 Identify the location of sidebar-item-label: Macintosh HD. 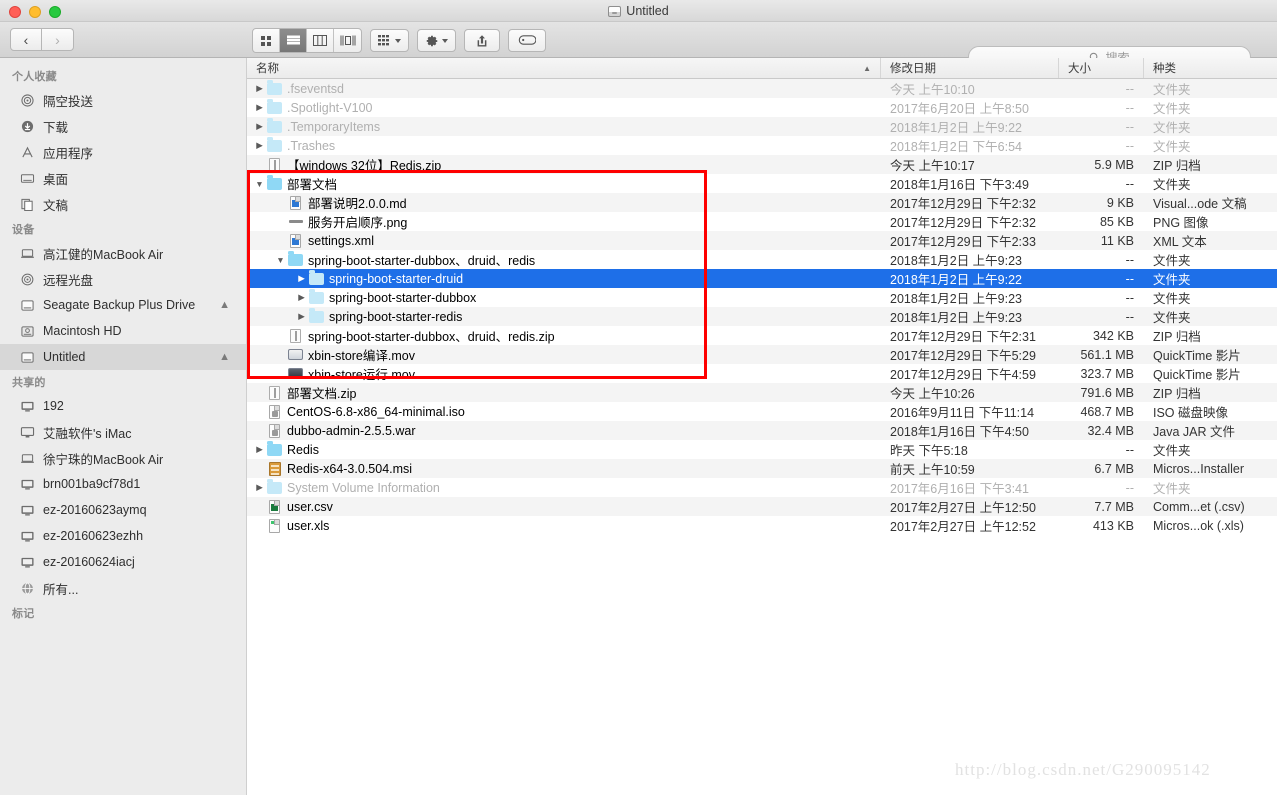
(82, 331).